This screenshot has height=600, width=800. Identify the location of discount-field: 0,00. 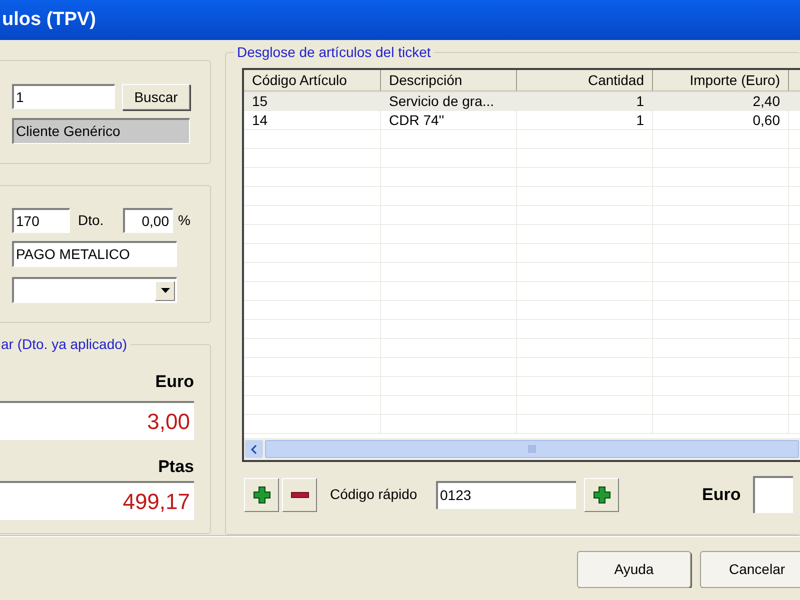
(148, 220).